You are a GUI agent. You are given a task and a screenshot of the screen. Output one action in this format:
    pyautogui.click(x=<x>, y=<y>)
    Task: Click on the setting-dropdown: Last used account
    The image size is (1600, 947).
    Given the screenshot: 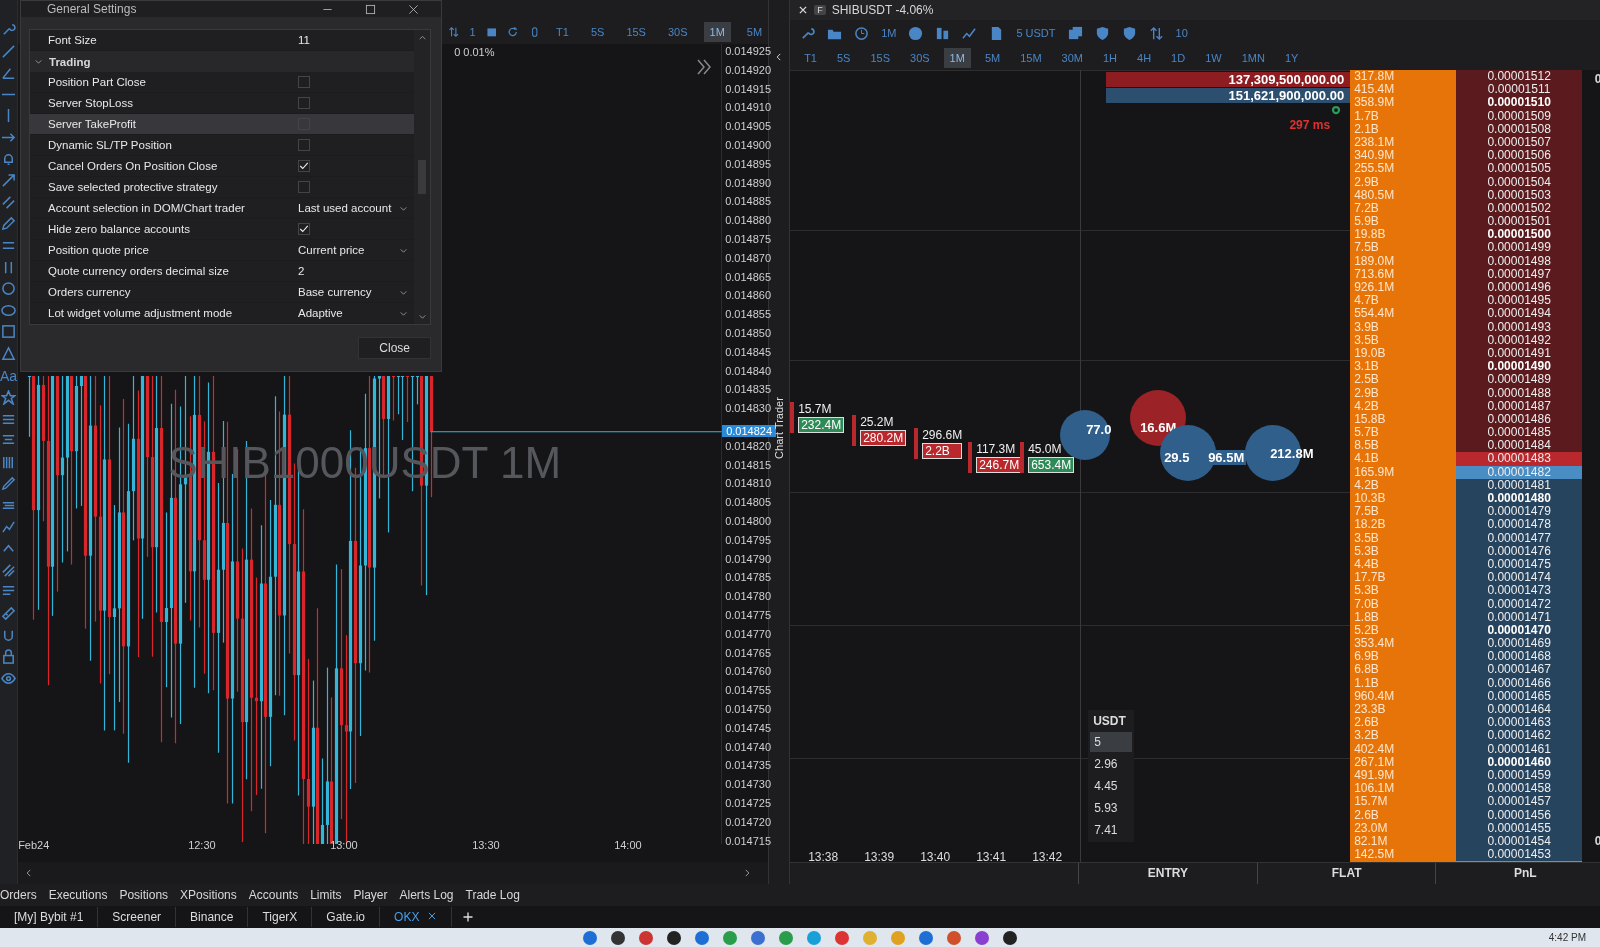 What is the action you would take?
    pyautogui.click(x=353, y=208)
    